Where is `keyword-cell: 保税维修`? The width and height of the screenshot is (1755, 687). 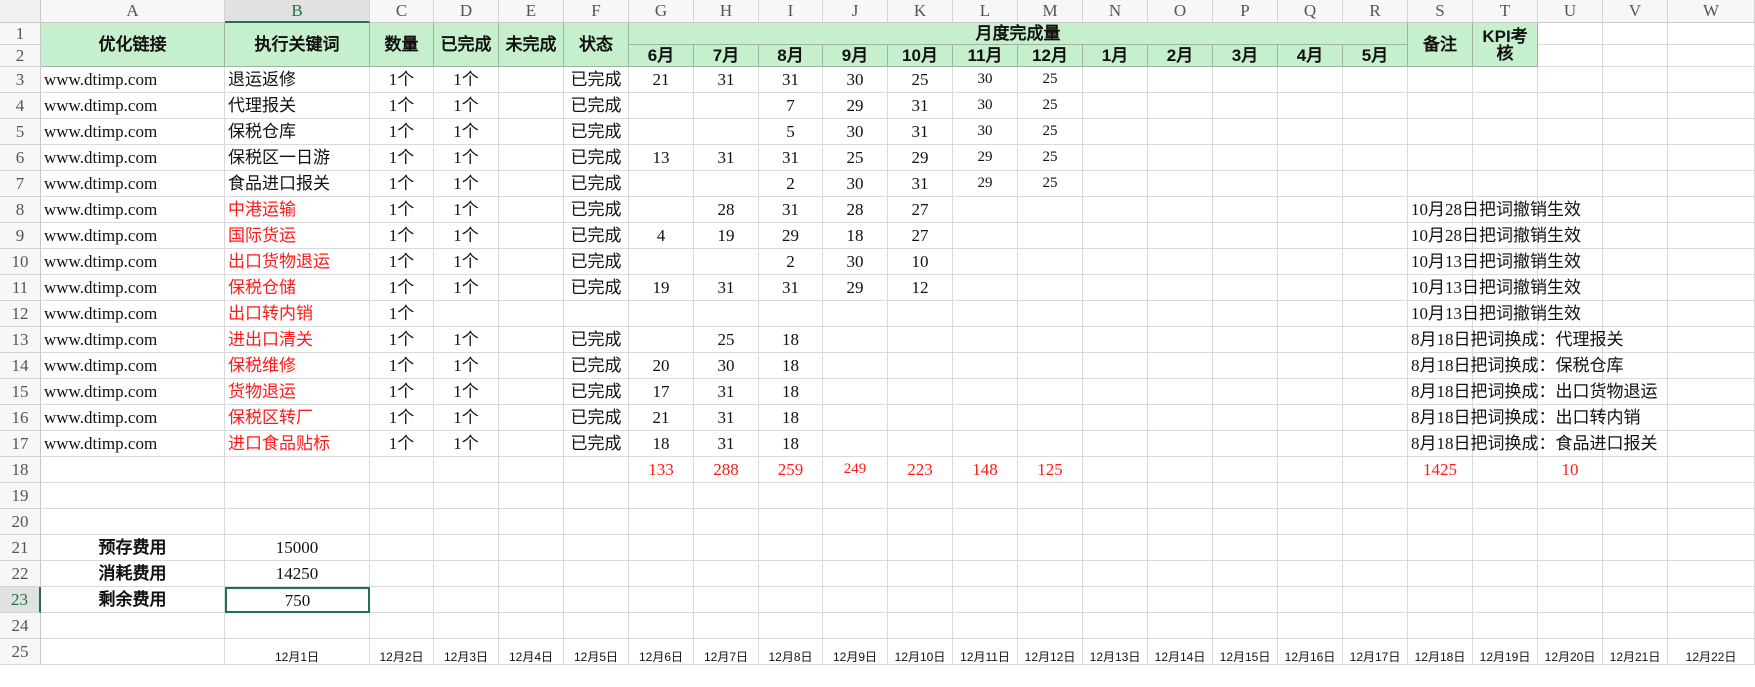
keyword-cell: 保税维修 is located at coordinates (297, 366).